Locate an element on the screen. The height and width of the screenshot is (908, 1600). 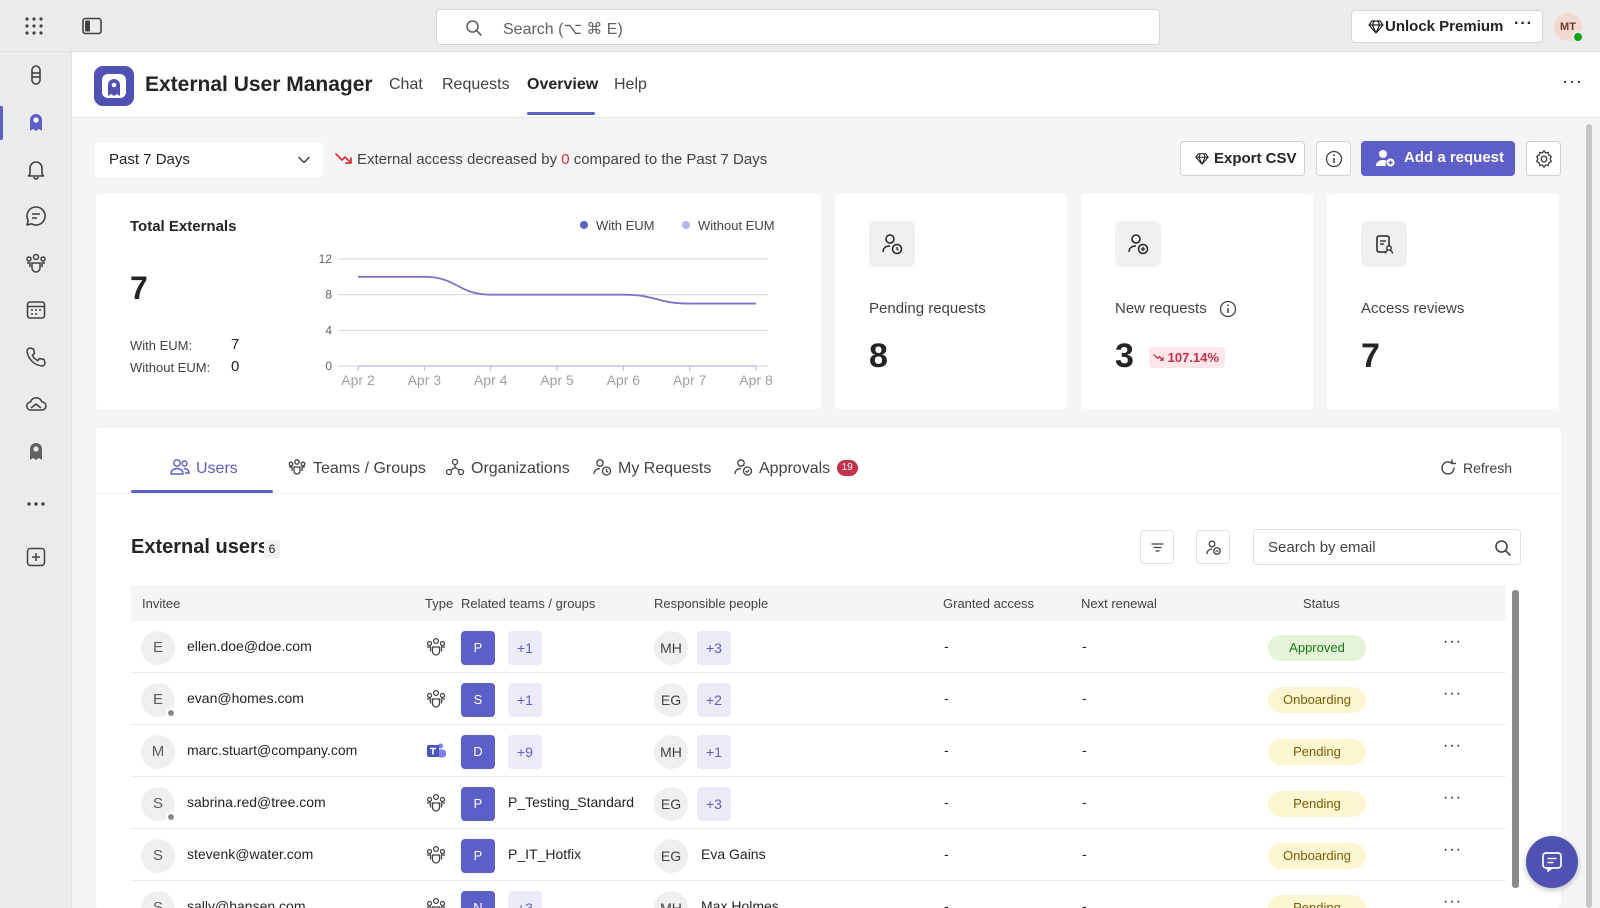
table-row: Eellen.doe@doe.com P +1 MH +3 - - Approved ··· is located at coordinates (818, 647).